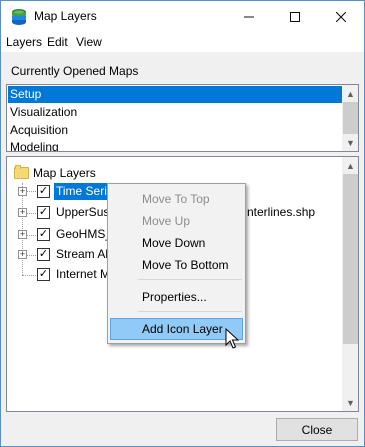 Image resolution: width=365 pixels, height=447 pixels. Describe the element at coordinates (21, 172) in the screenshot. I see `folder-icon` at that location.